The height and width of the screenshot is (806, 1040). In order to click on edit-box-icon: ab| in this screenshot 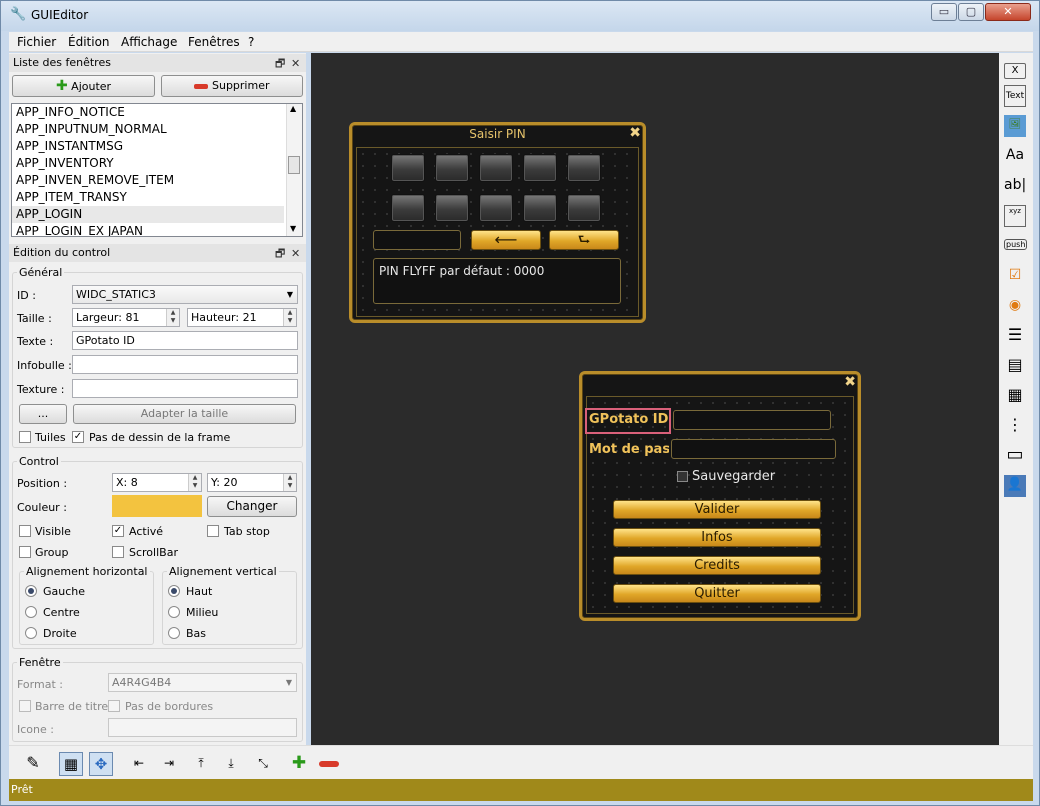, I will do `click(1015, 186)`.